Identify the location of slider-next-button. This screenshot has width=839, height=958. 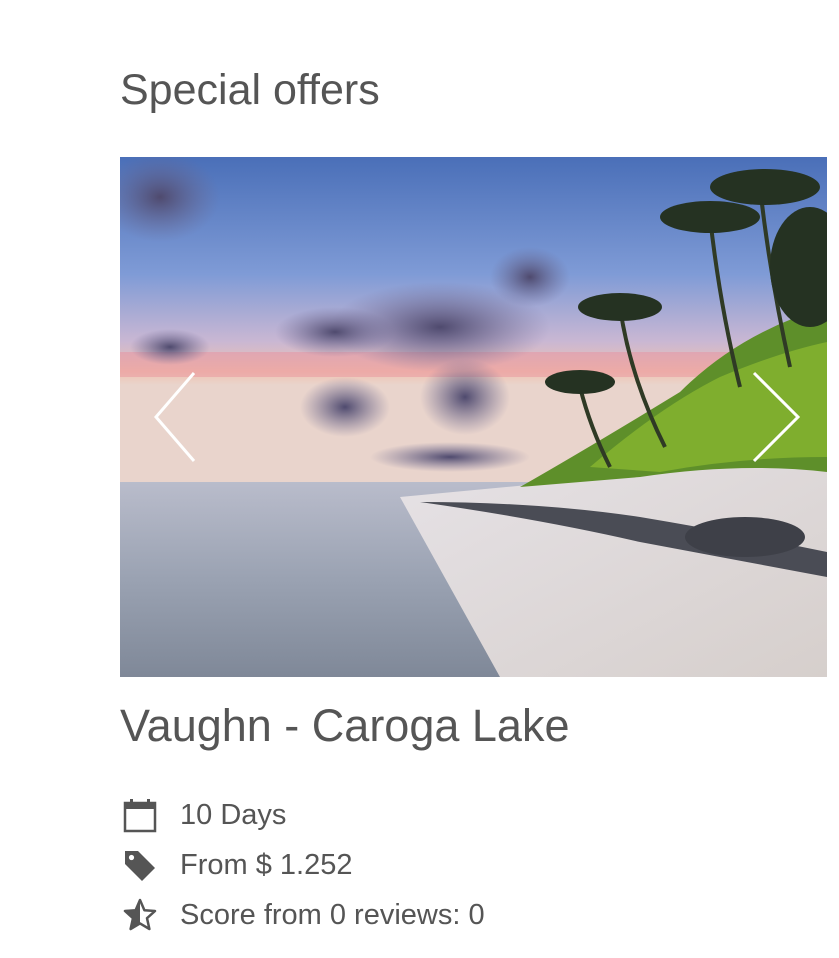
(772, 417).